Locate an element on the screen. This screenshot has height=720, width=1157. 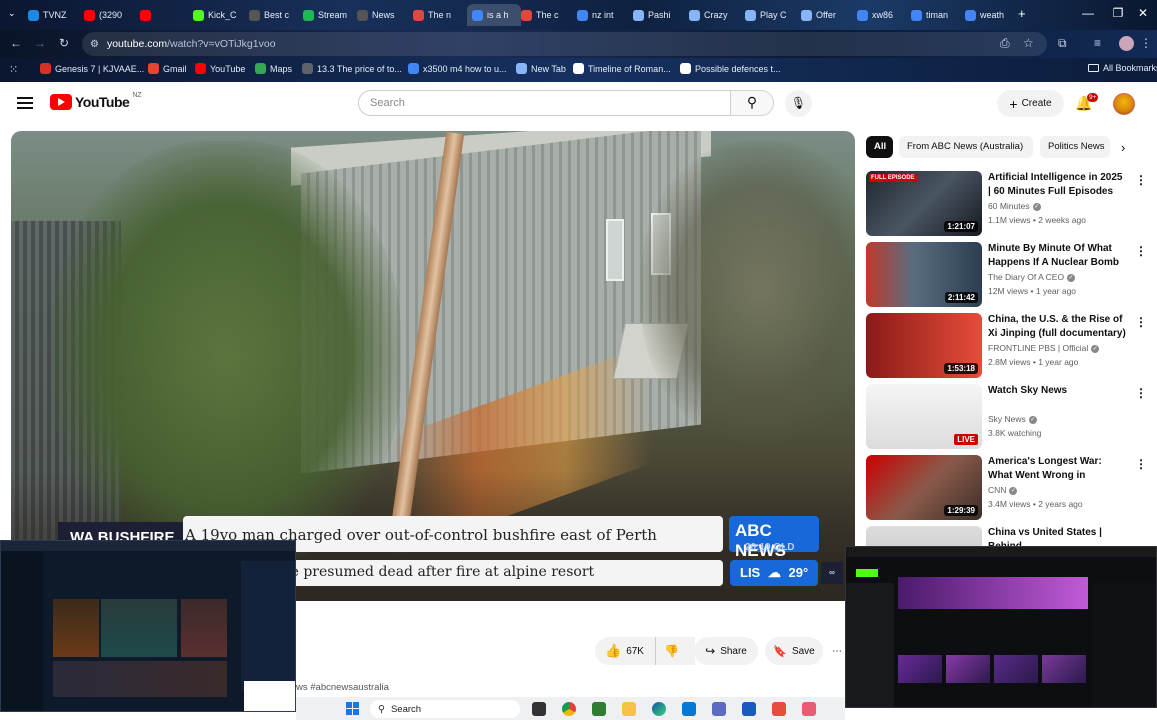
all-bookmarks: All Bookmarks is located at coordinates (1122, 68).